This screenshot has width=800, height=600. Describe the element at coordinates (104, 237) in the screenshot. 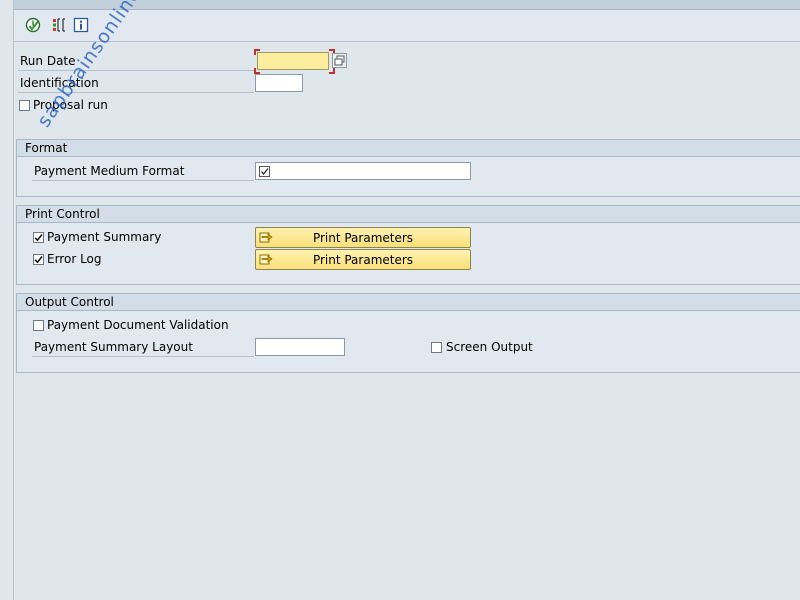

I see `payment-summary-label: Payment Summary` at that location.